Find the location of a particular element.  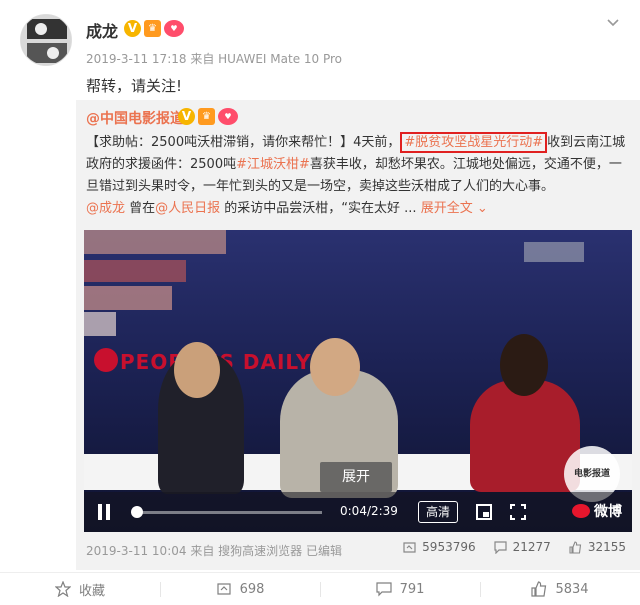

chevron-down-icon is located at coordinates (613, 23).